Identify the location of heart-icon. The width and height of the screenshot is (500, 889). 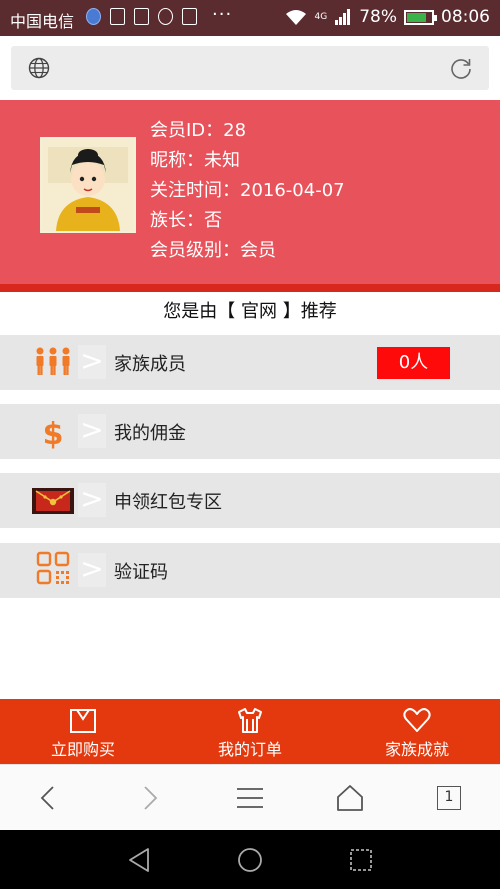
(417, 720).